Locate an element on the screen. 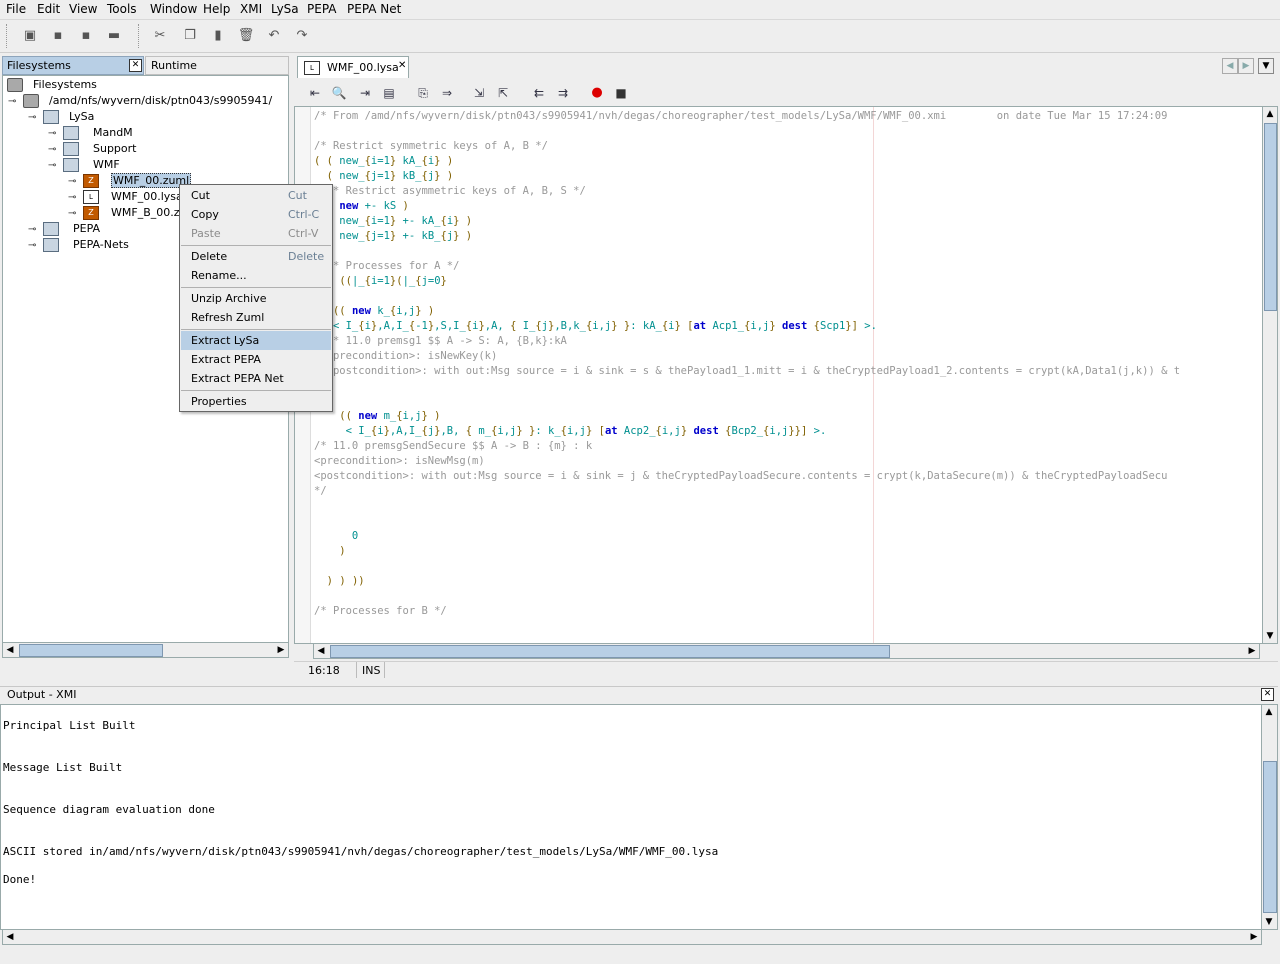 The height and width of the screenshot is (964, 1280). menu-tools: Tools is located at coordinates (122, 9).